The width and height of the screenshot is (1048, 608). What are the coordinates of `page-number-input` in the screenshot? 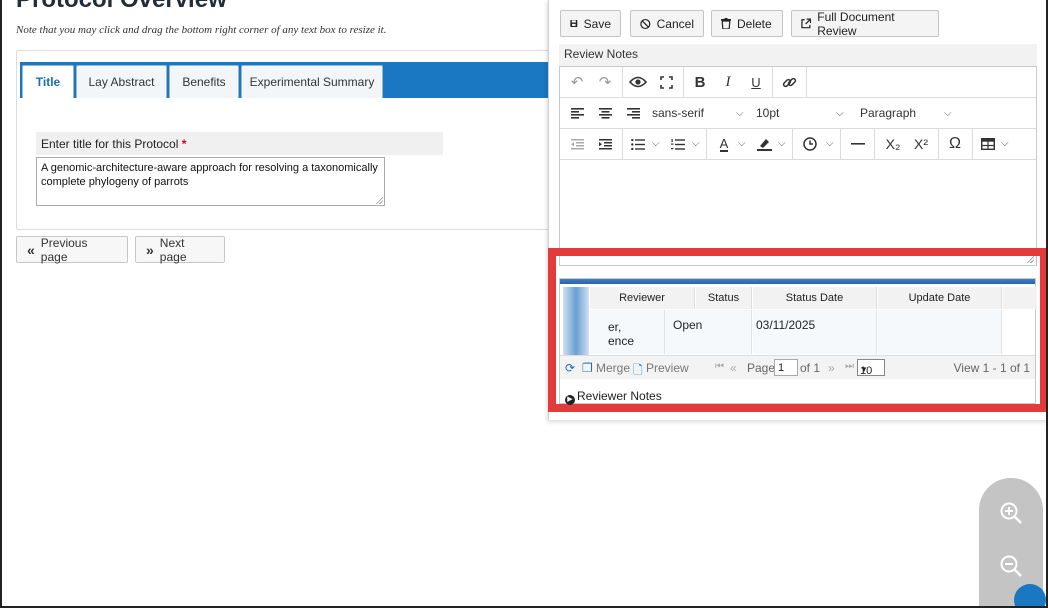 It's located at (786, 367).